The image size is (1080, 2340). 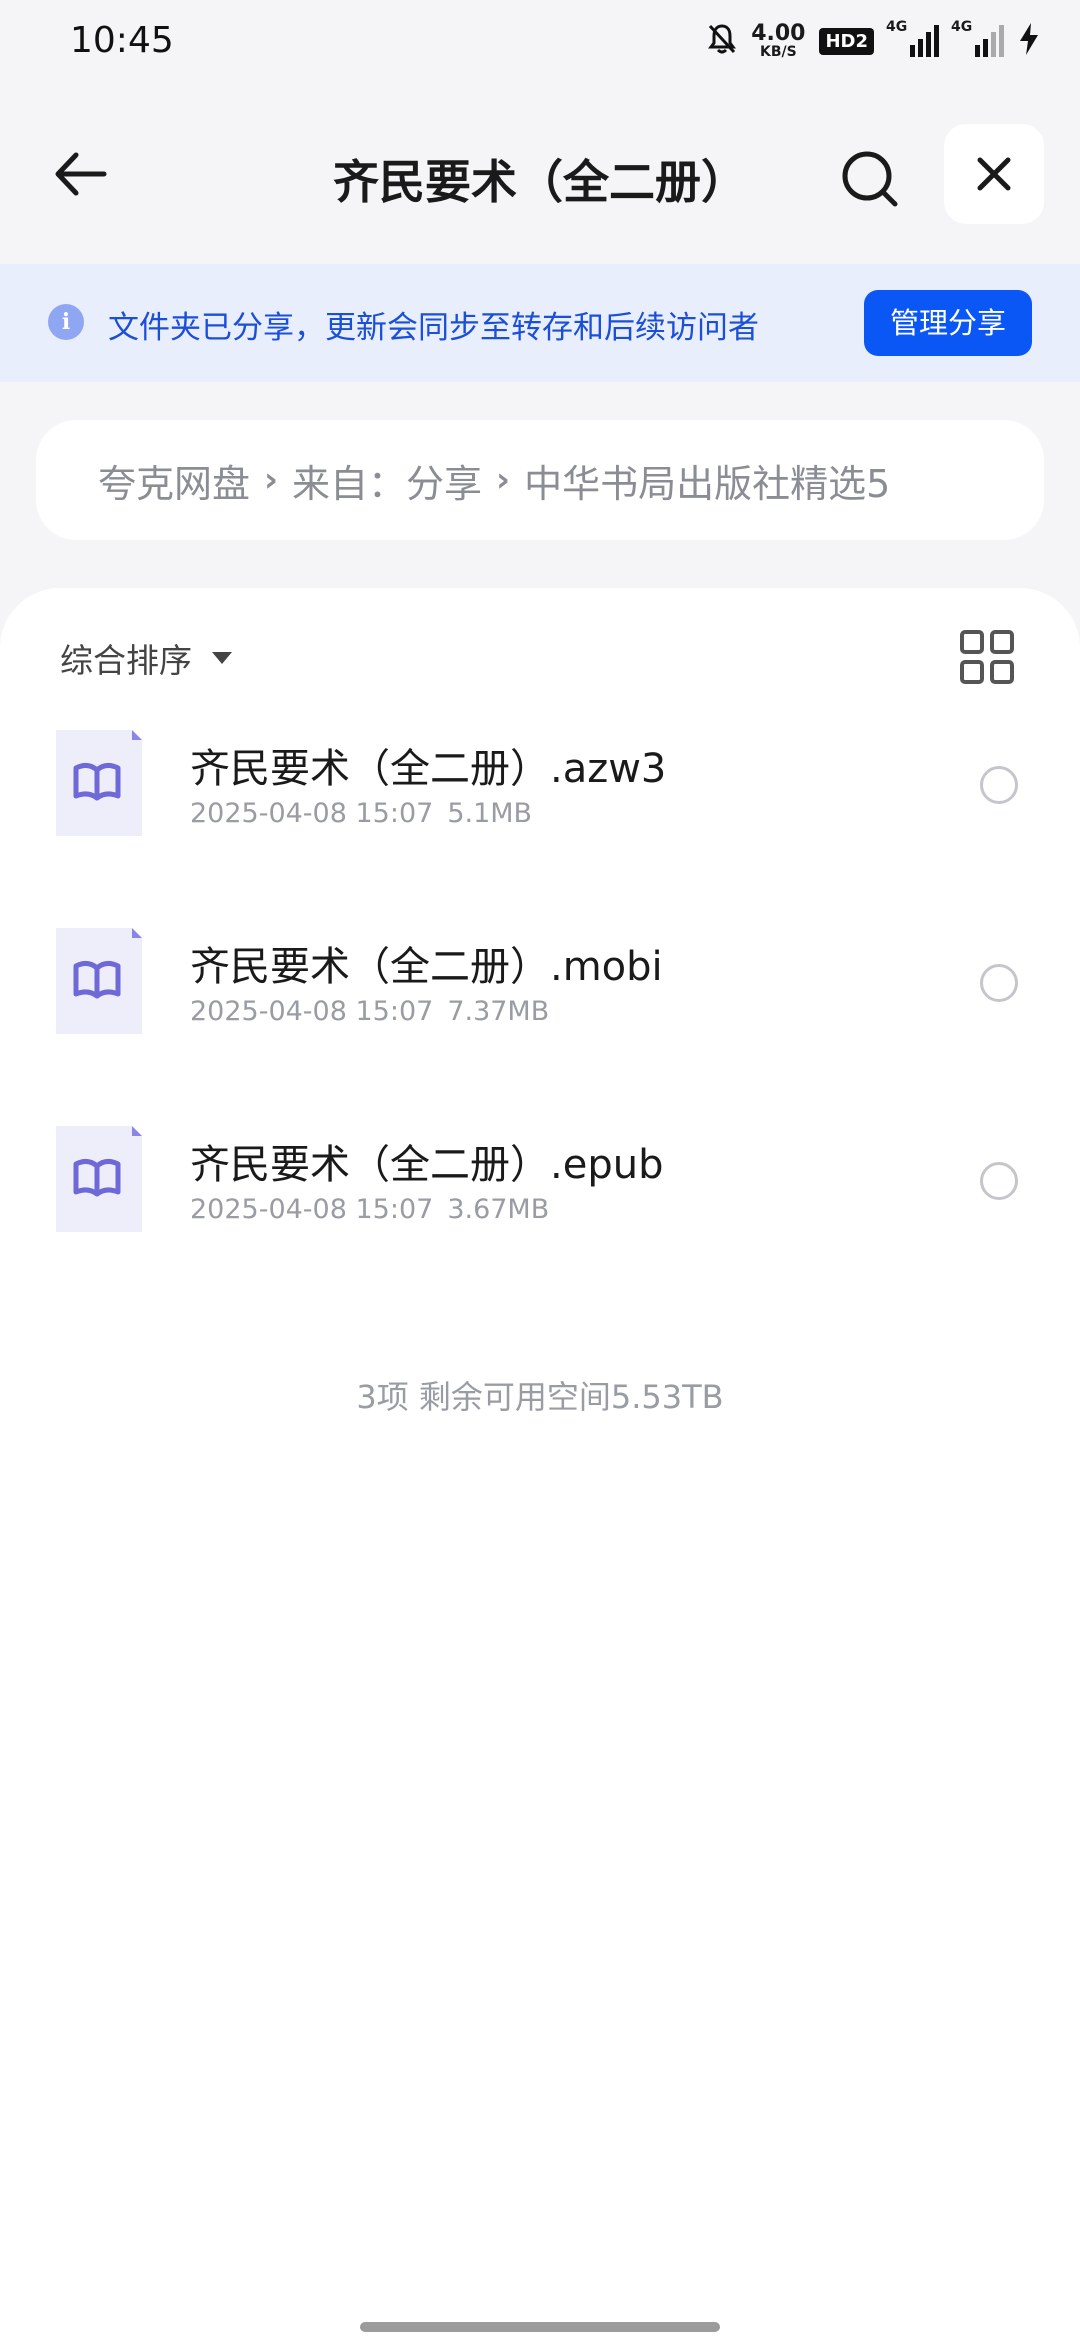 I want to click on breadcrumb-item-shared: 来自：分享, so click(x=387, y=480).